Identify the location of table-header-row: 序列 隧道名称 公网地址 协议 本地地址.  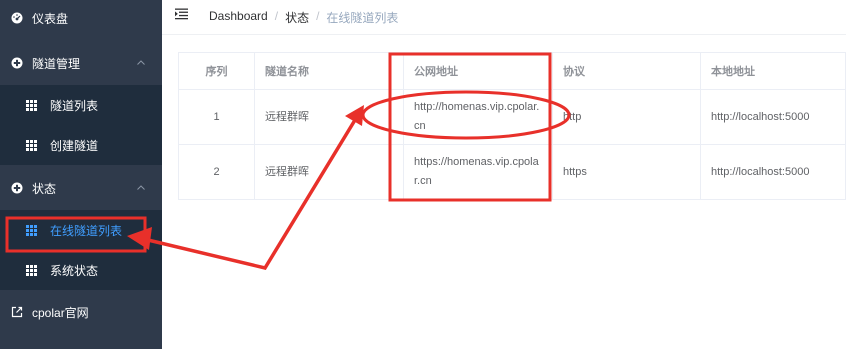
(512, 71).